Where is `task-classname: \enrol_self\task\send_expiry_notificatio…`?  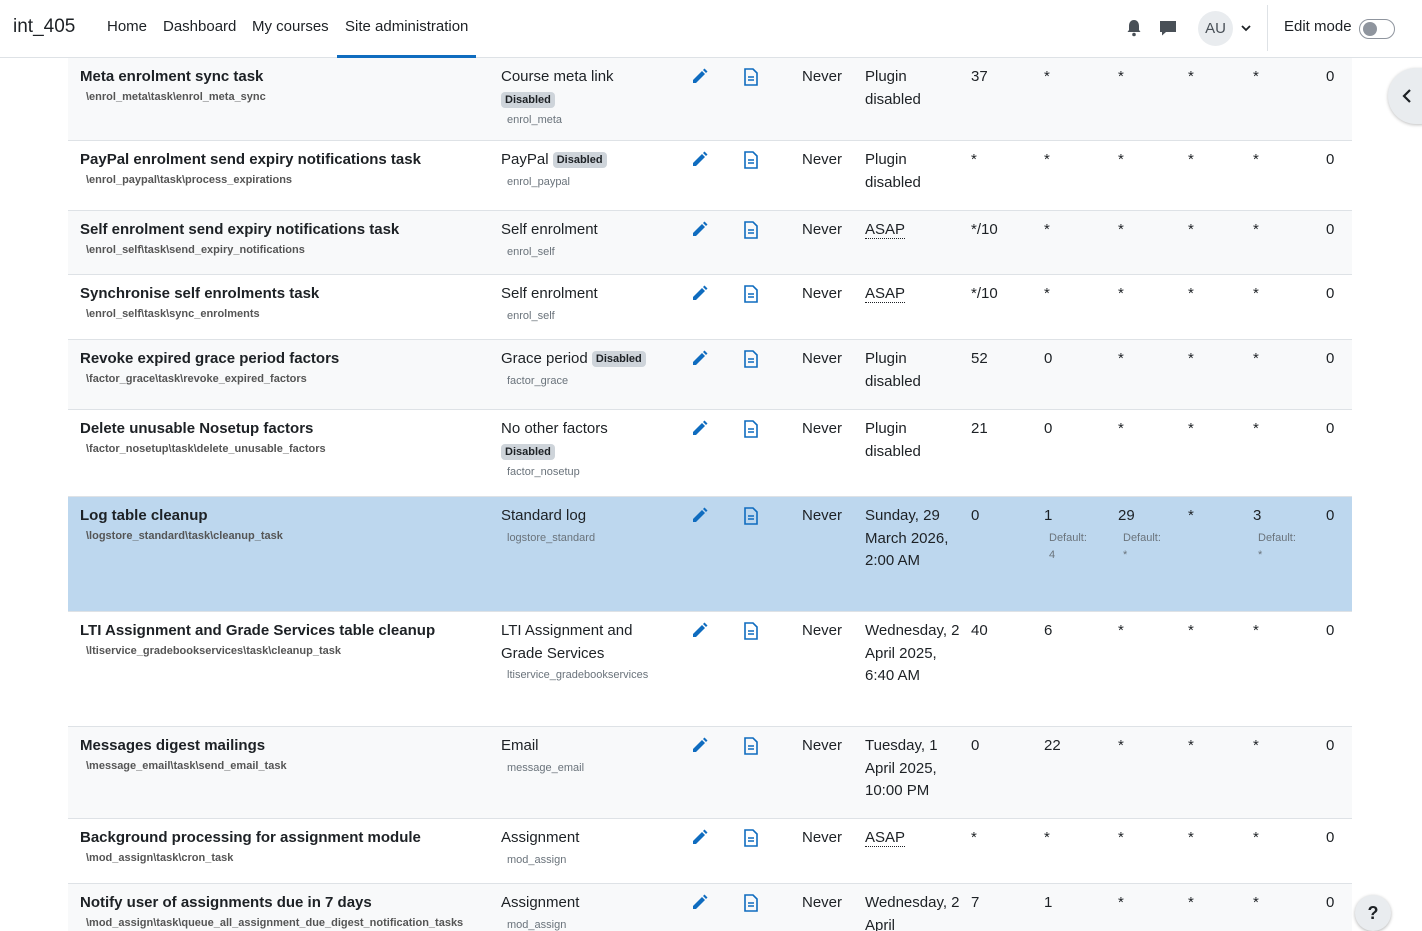 task-classname: \enrol_self\task\send_expiry_notificatio… is located at coordinates (195, 250).